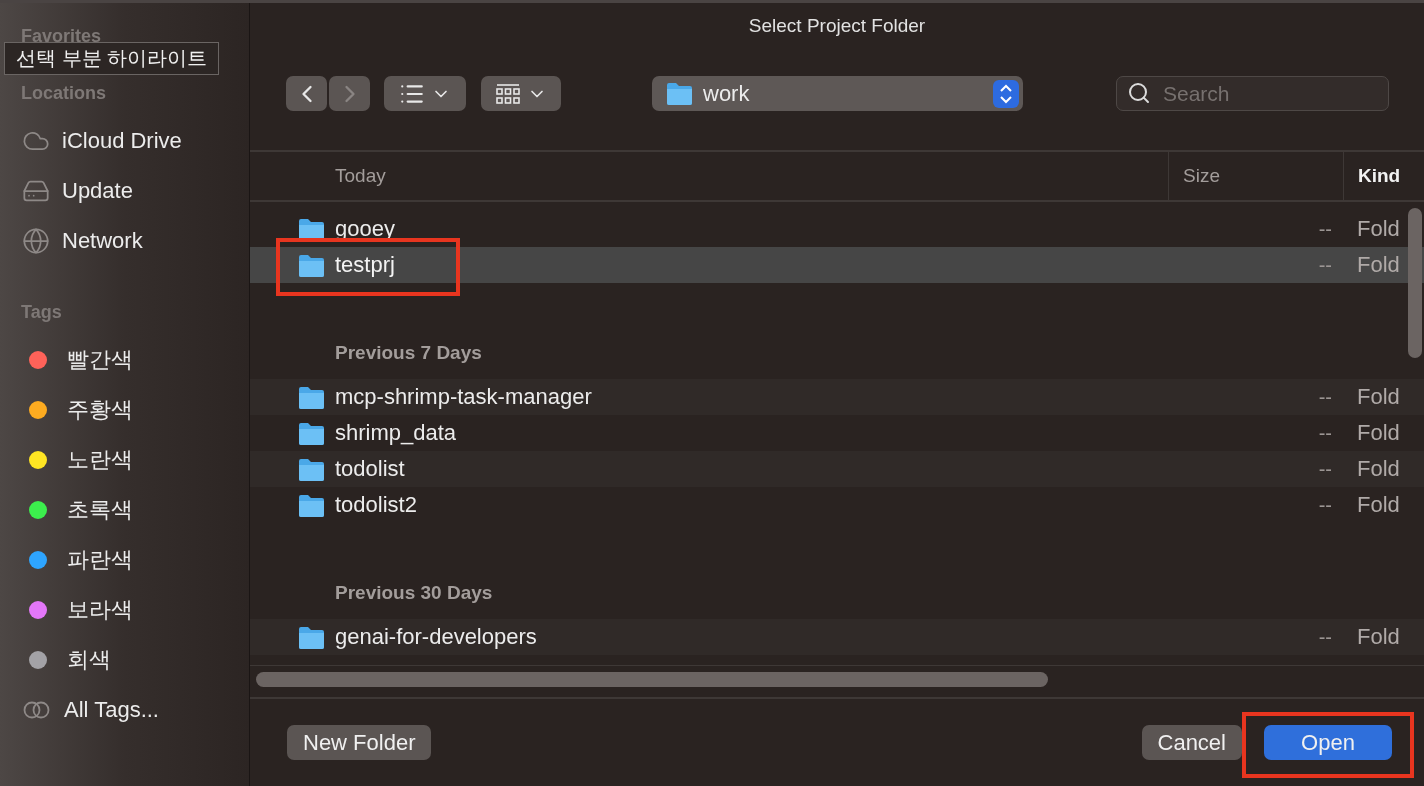  Describe the element at coordinates (124, 660) in the screenshot. I see `sidebar-item: 회색` at that location.